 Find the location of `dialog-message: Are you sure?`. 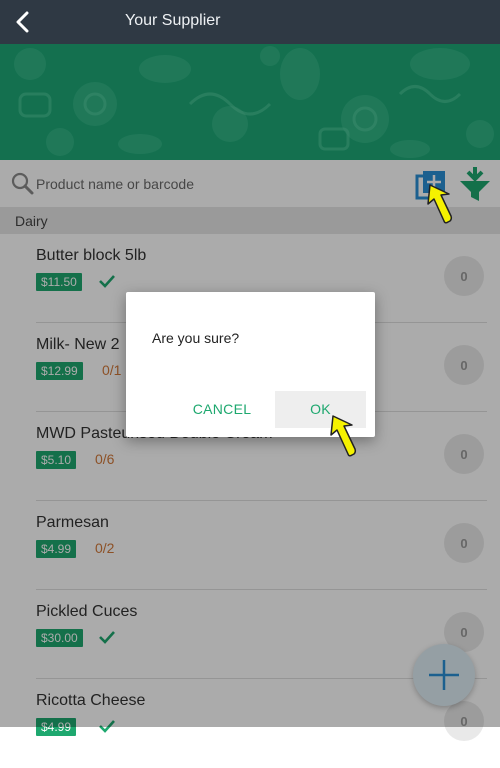

dialog-message: Are you sure? is located at coordinates (196, 338).